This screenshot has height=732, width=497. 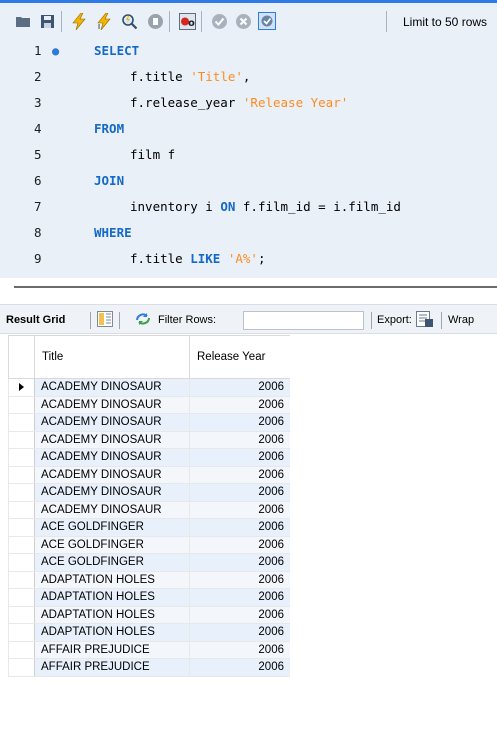 What do you see at coordinates (239, 357) in the screenshot?
I see `column-header-release-year: Release Year` at bounding box center [239, 357].